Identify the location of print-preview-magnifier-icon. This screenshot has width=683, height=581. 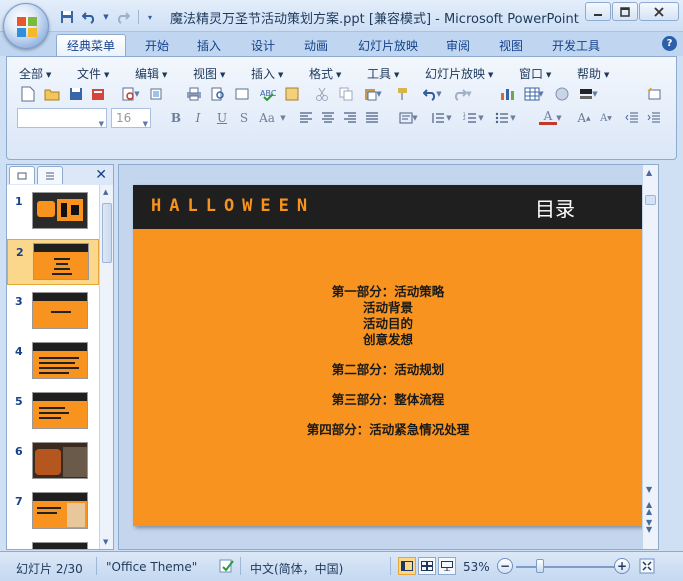
(218, 94).